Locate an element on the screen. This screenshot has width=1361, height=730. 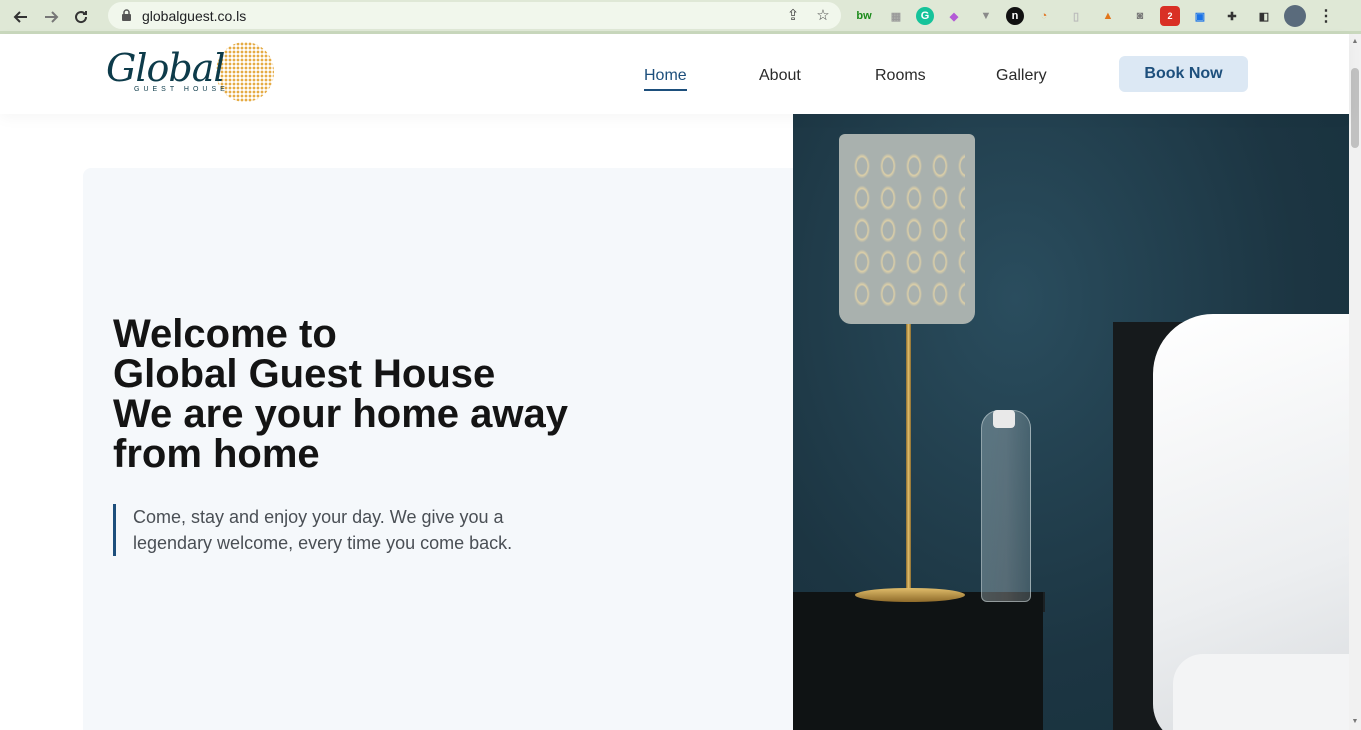
photo-shade-pattern is located at coordinates (907, 230).